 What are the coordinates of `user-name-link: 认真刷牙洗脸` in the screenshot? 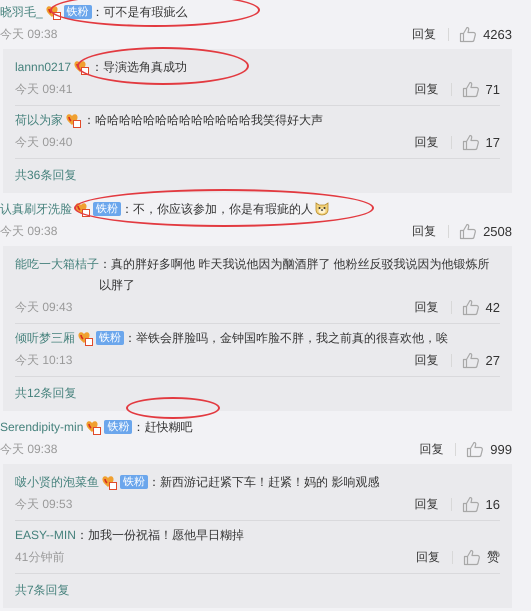 It's located at (36, 209).